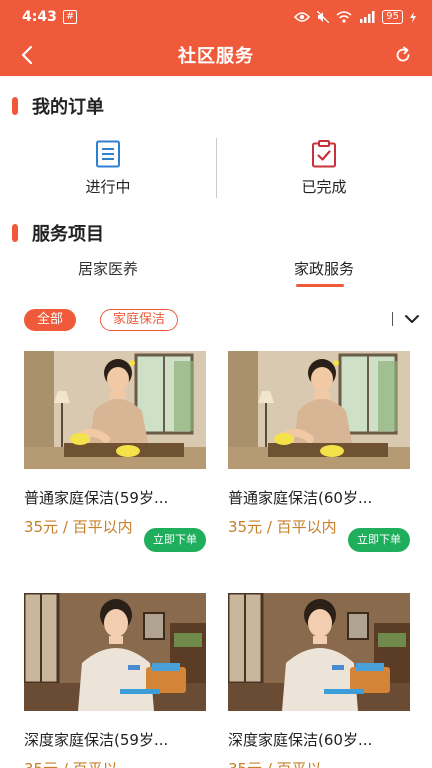 The height and width of the screenshot is (768, 432). Describe the element at coordinates (324, 169) in the screenshot. I see `order-completed: 已完成` at that location.